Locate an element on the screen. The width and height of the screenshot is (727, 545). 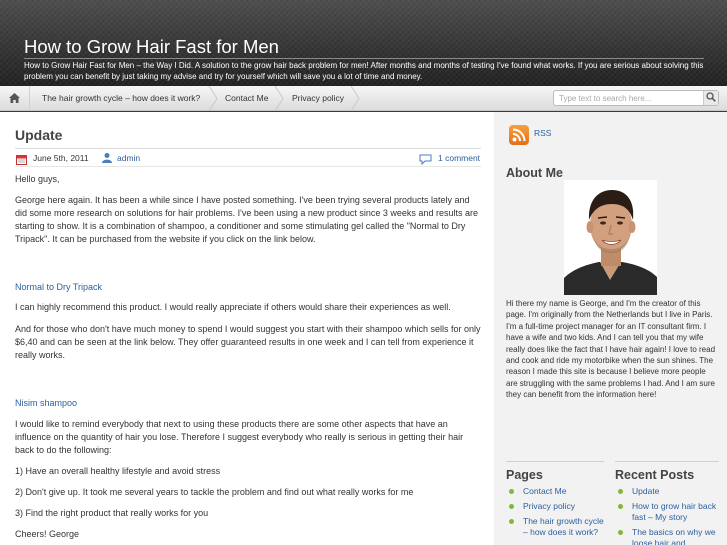
post-signoff: Cheers! George is located at coordinates (47, 534).